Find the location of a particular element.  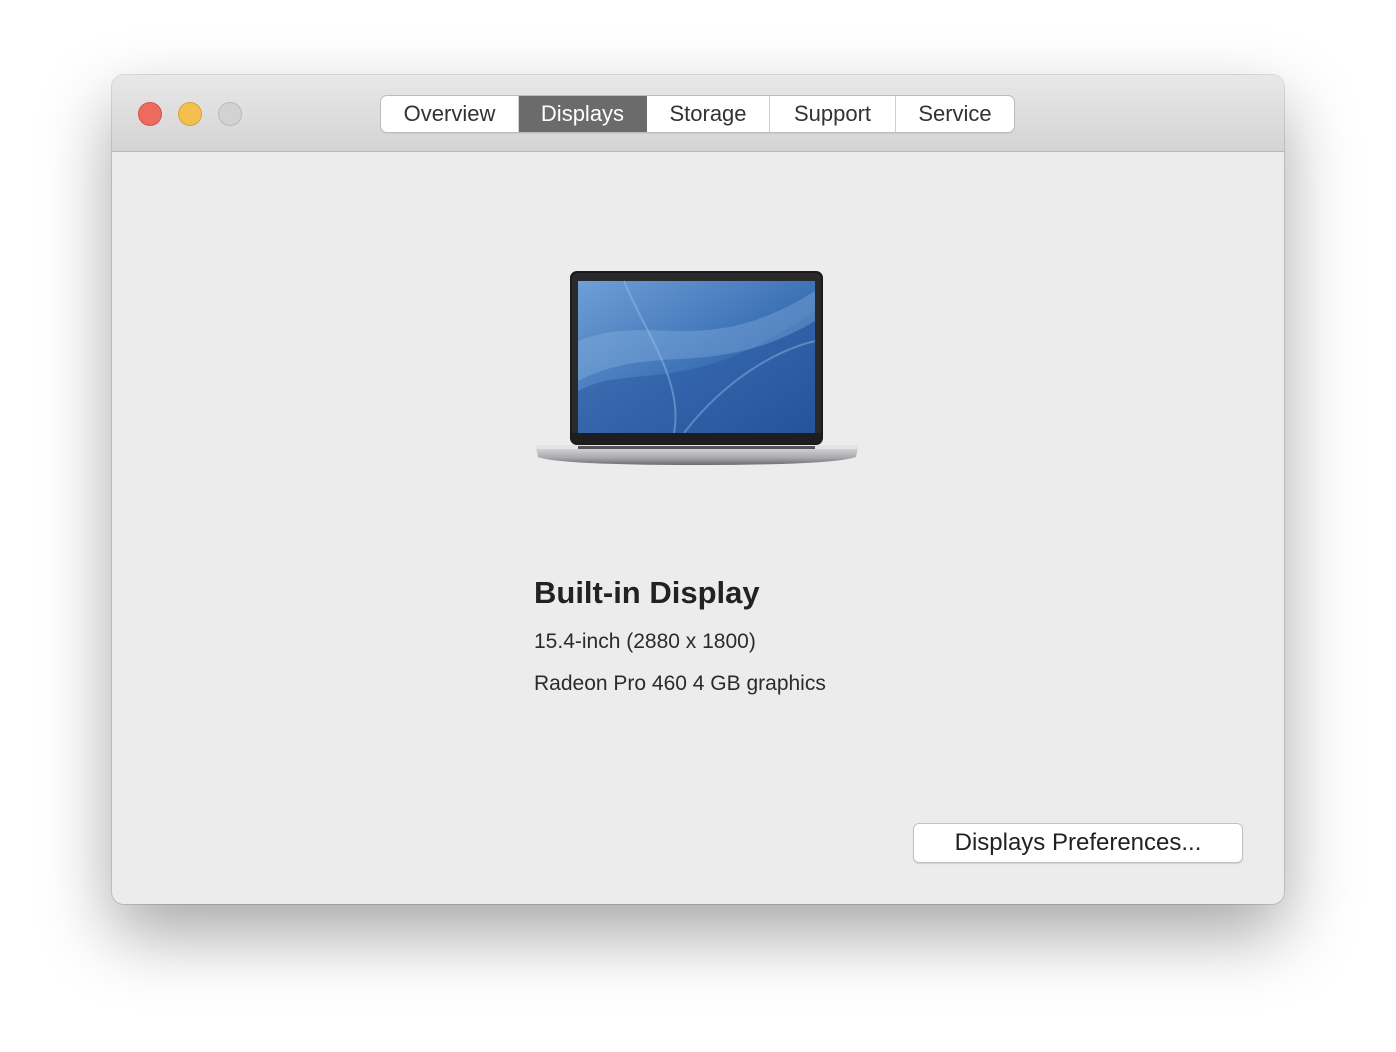

display-size-resolution: 15.4-inch (2880 x 1800) is located at coordinates (645, 641).